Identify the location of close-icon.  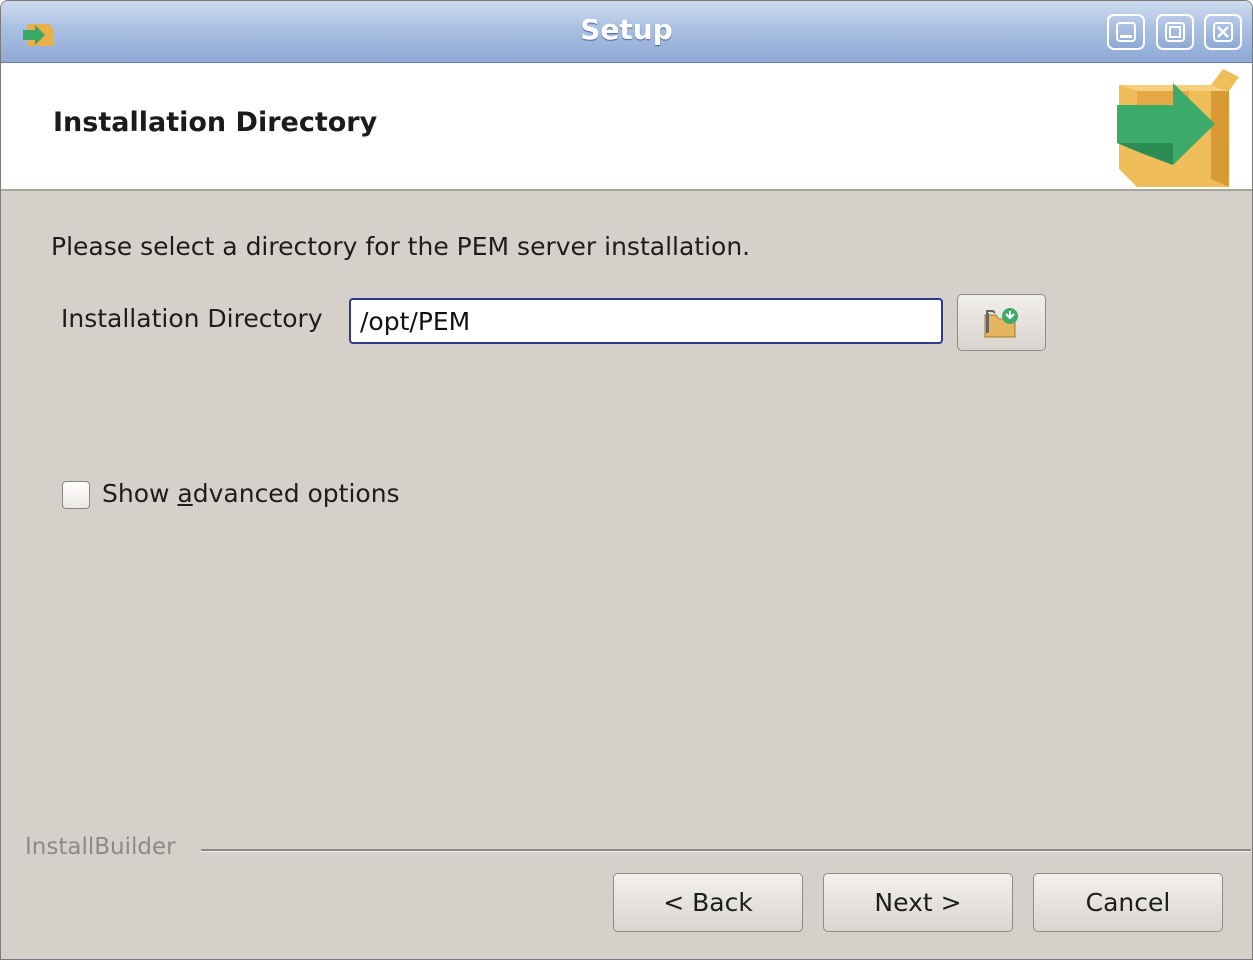
(1223, 32).